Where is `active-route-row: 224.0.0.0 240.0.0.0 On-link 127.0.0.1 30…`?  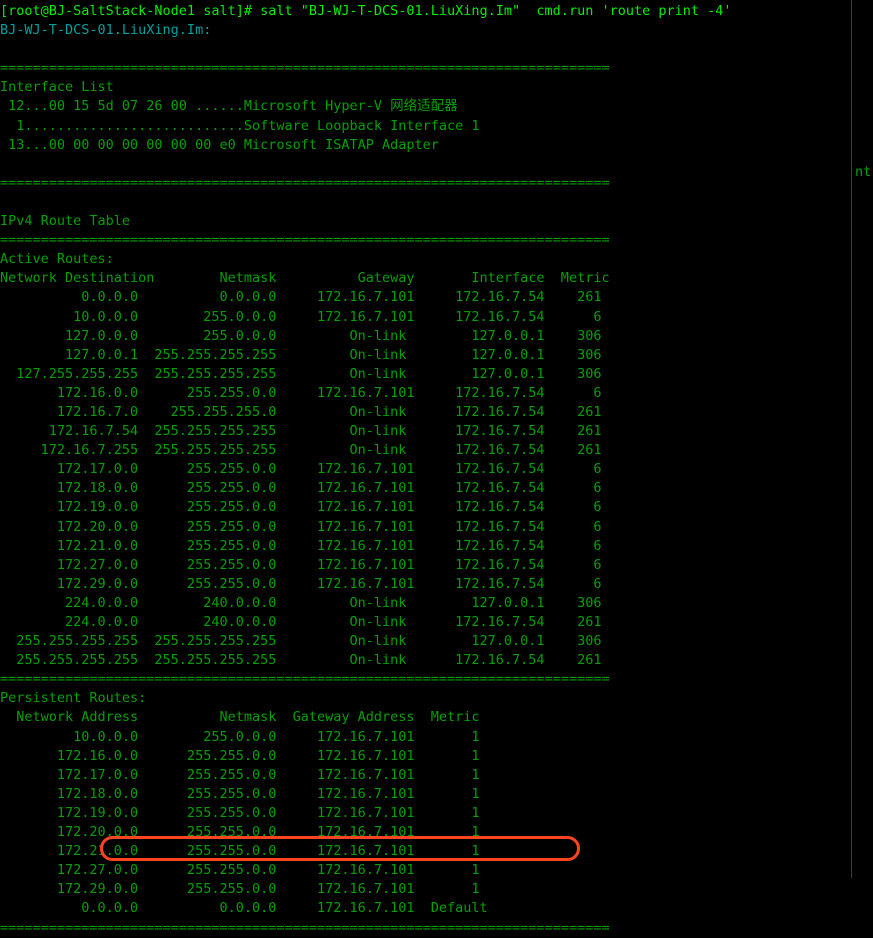 active-route-row: 224.0.0.0 240.0.0.0 On-link 127.0.0.1 30… is located at coordinates (301, 602).